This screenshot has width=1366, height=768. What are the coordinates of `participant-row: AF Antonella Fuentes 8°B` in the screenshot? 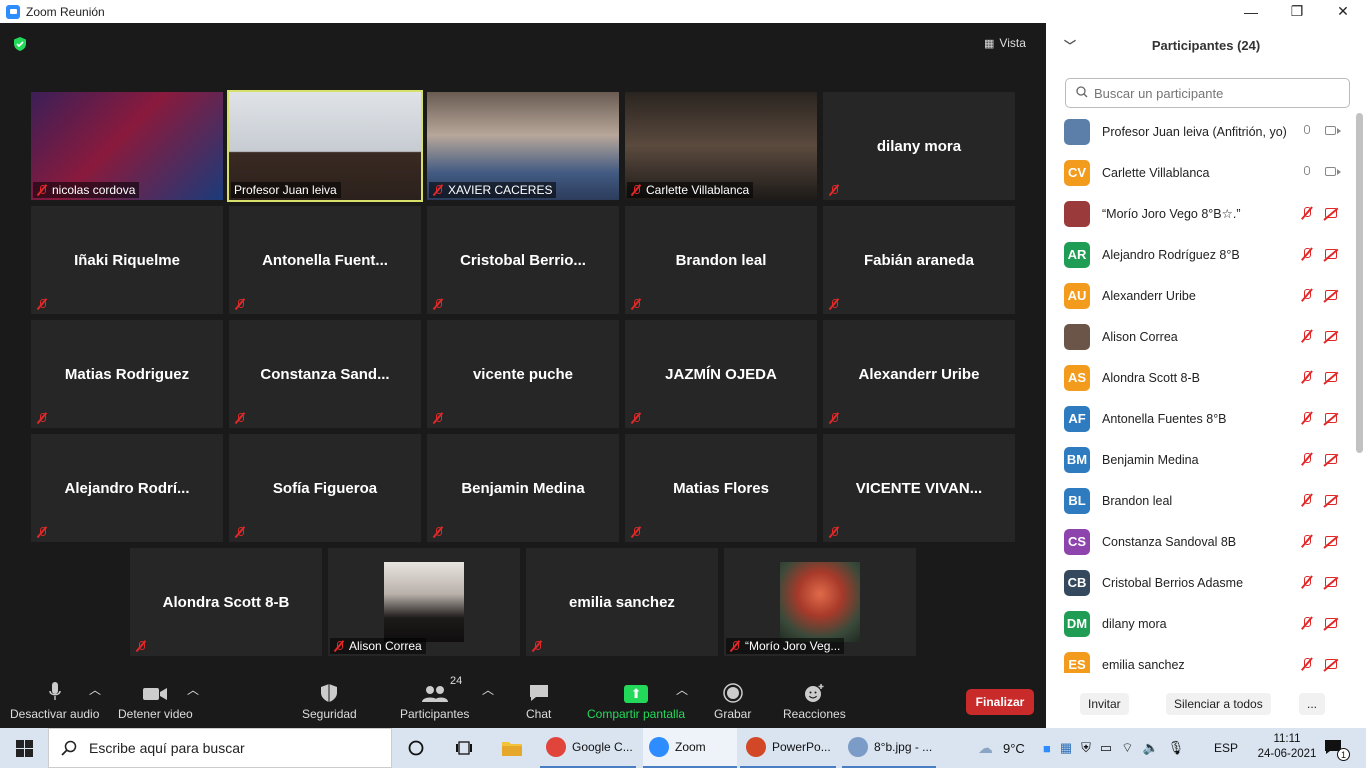 It's located at (1200, 418).